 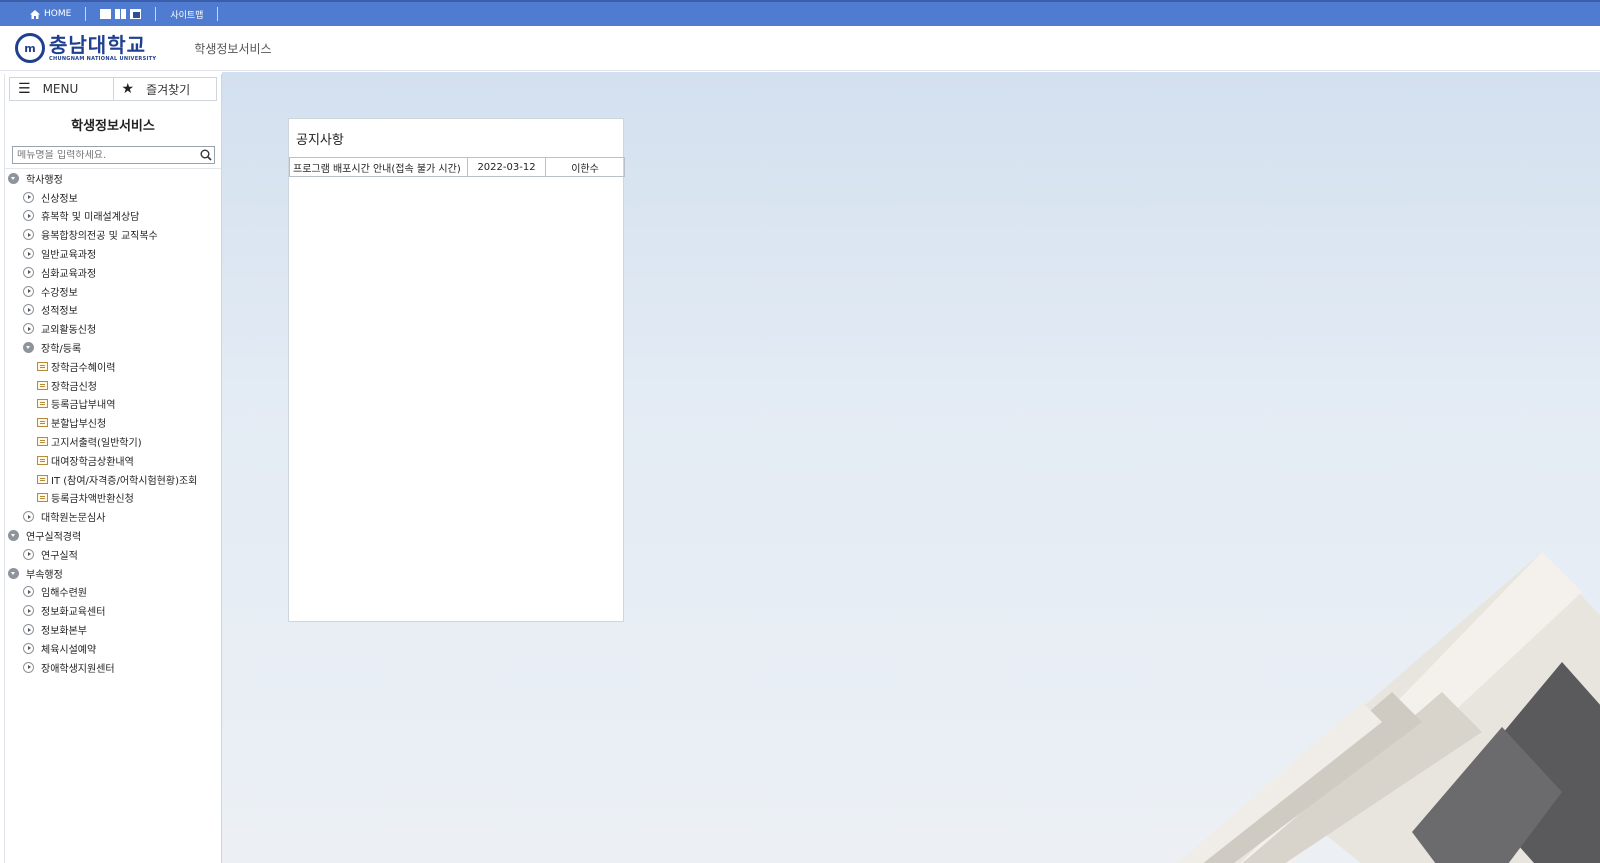 I want to click on university-logo: m 충남대학교 CHUNGNAM NATIONAL UNIVERSITY, so click(x=85, y=48).